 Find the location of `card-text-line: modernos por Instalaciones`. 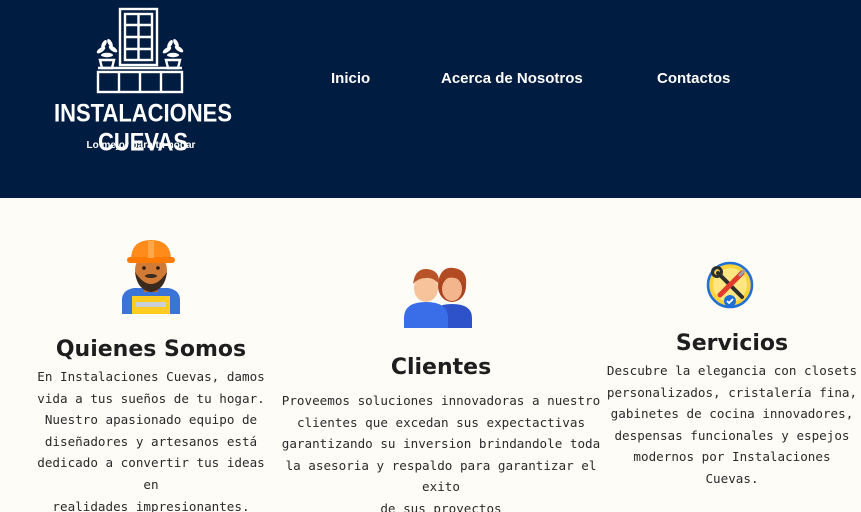

card-text-line: modernos por Instalaciones is located at coordinates (732, 457).